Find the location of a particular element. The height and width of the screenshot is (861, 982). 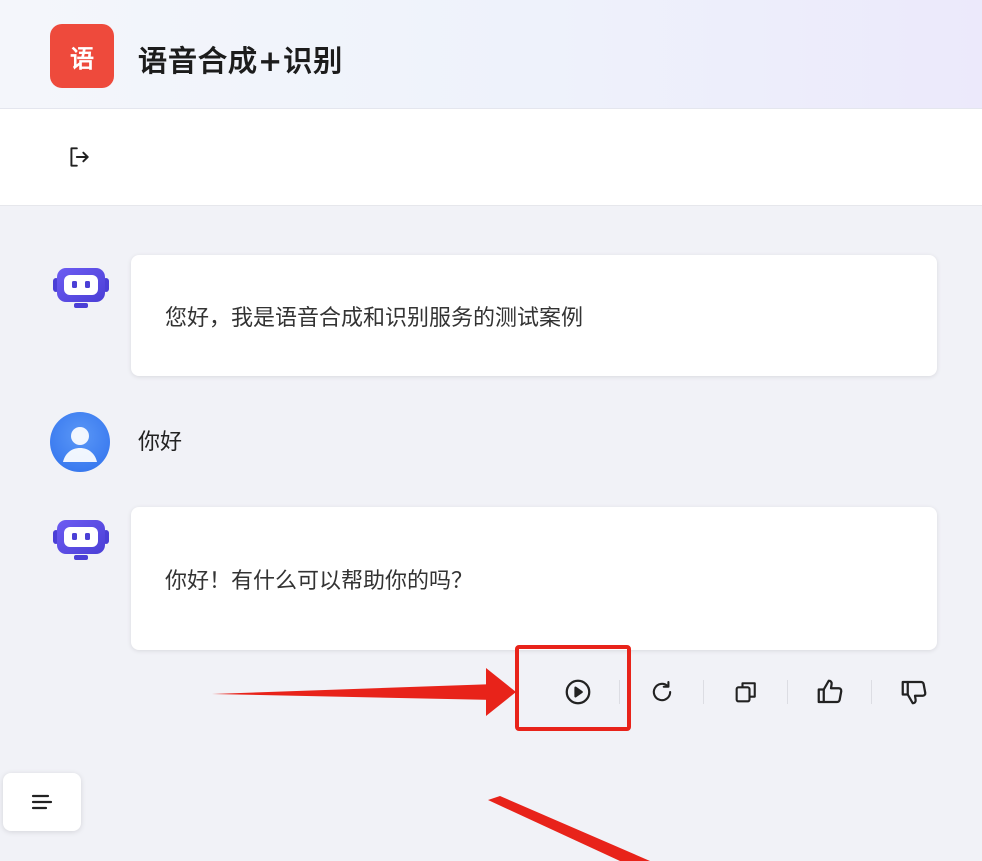

dislike-button is located at coordinates (914, 692).